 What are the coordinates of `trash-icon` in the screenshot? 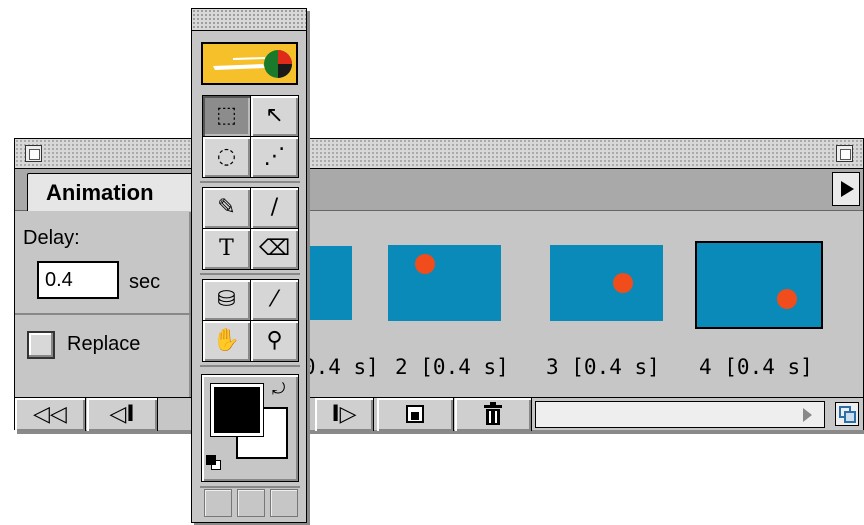 It's located at (493, 413).